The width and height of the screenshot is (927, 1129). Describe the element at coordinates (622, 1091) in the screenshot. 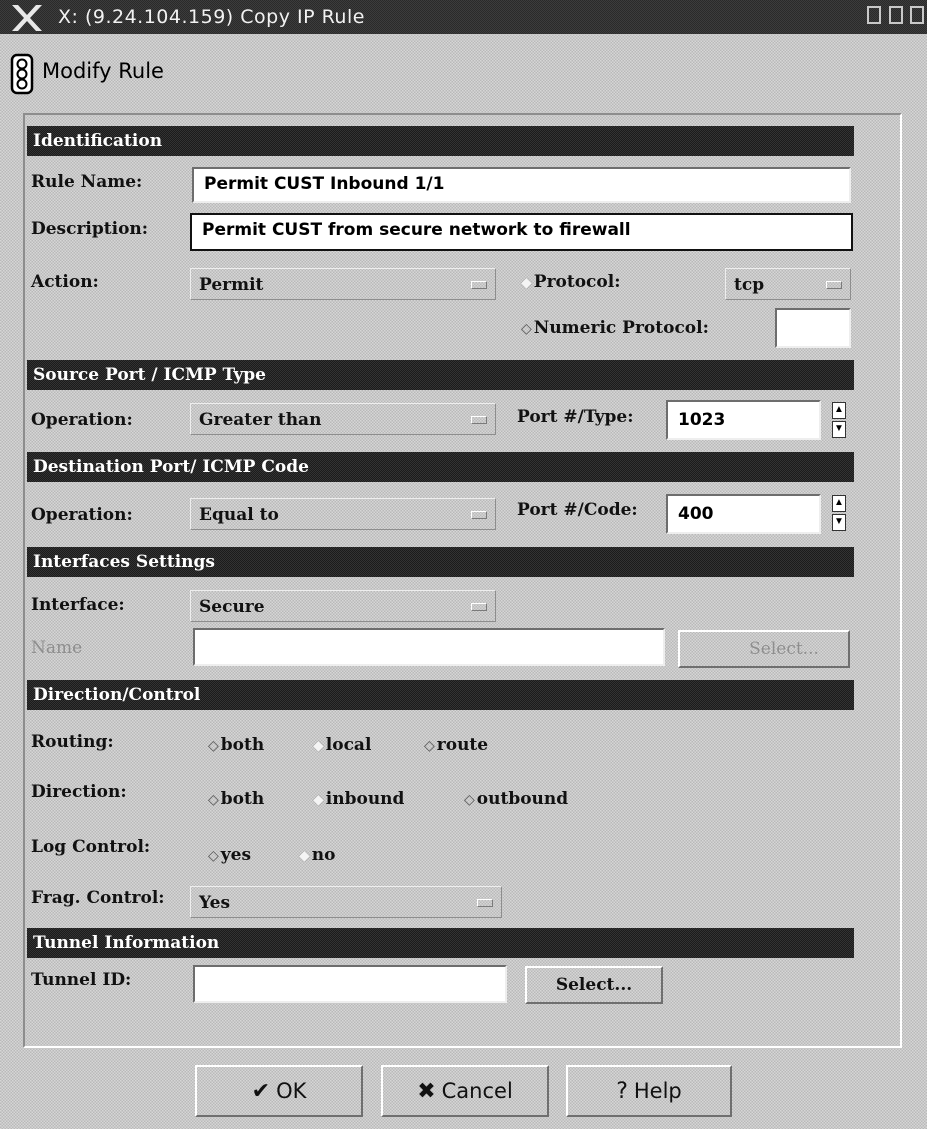

I see `question-mark-icon: ?` at that location.